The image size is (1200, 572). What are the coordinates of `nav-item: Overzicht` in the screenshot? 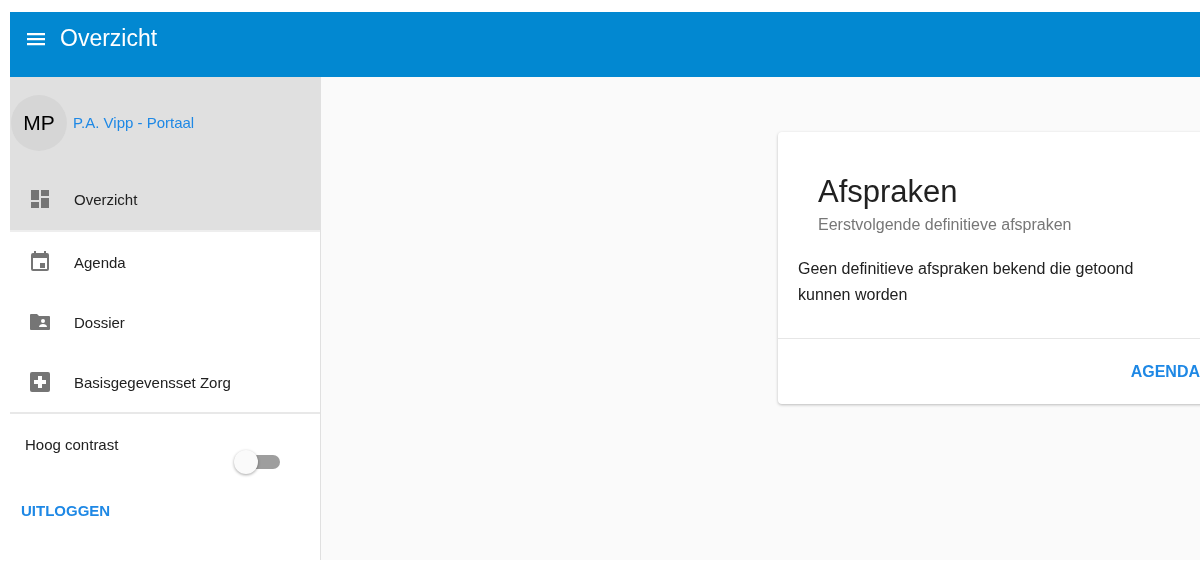 It's located at (165, 200).